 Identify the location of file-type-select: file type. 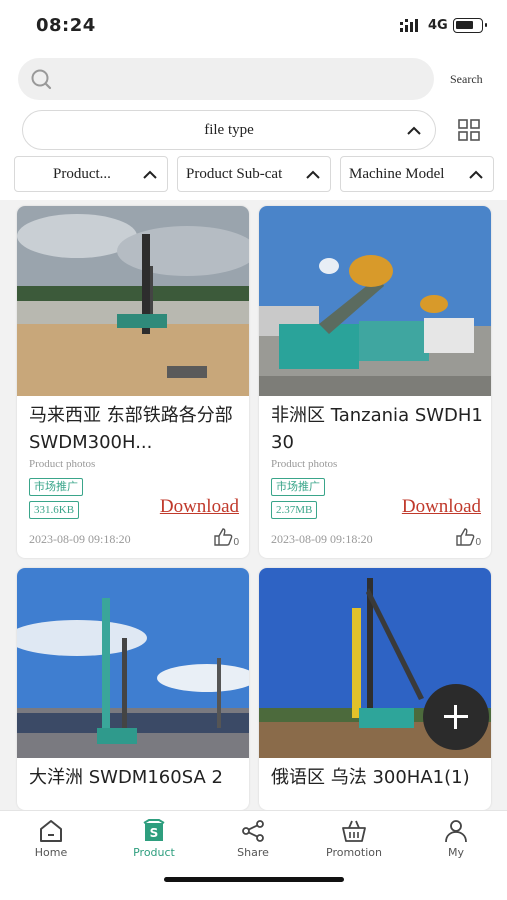
(229, 130).